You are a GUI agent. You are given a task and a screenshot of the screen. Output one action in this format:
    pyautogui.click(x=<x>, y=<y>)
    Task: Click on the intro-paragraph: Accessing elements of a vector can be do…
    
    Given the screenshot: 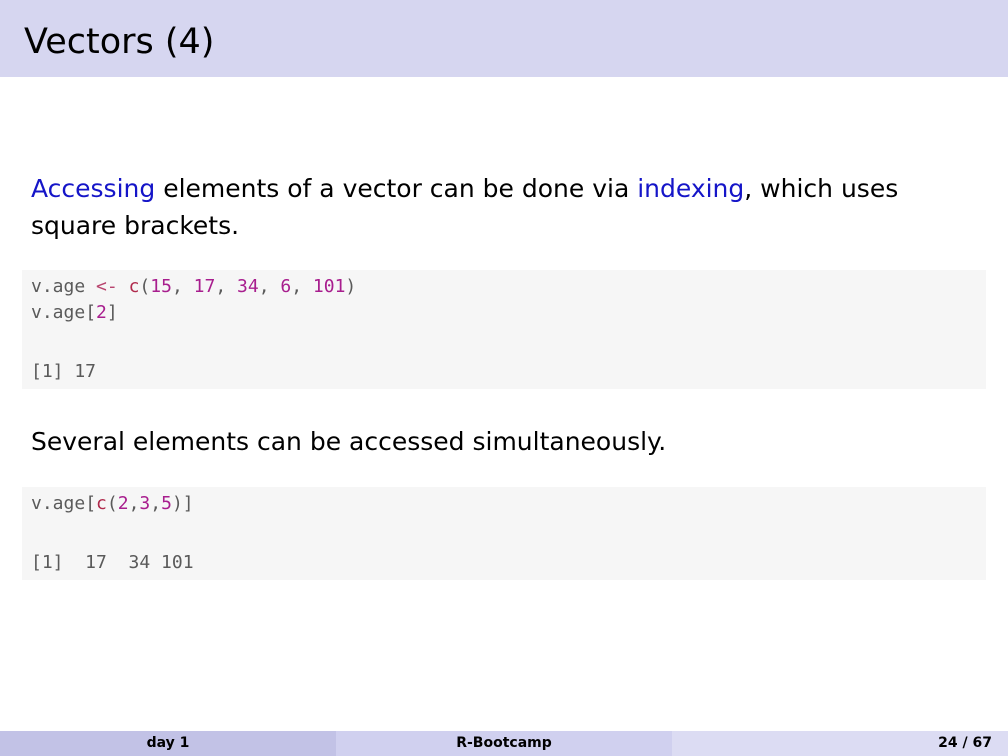 What is the action you would take?
    pyautogui.click(x=506, y=207)
    